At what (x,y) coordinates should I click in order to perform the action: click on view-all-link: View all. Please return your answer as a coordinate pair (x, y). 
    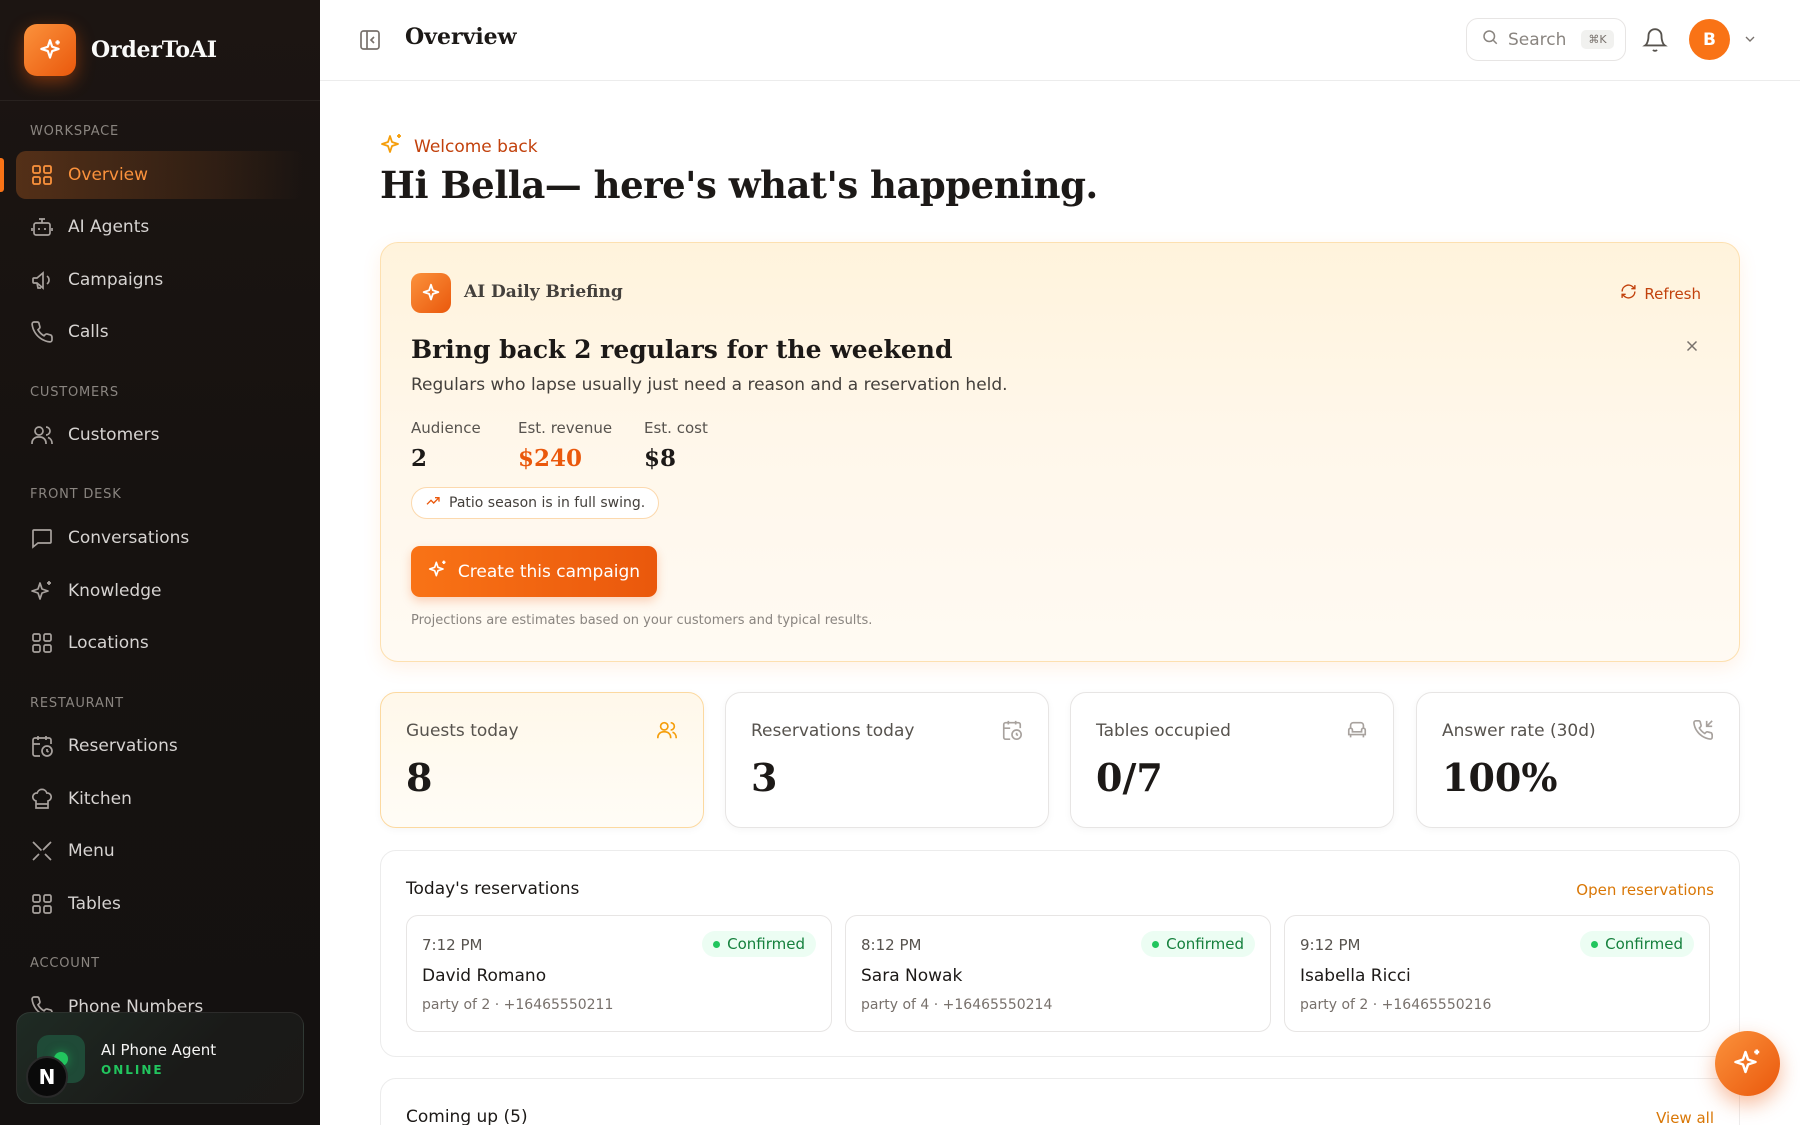
    Looking at the image, I should click on (1685, 1117).